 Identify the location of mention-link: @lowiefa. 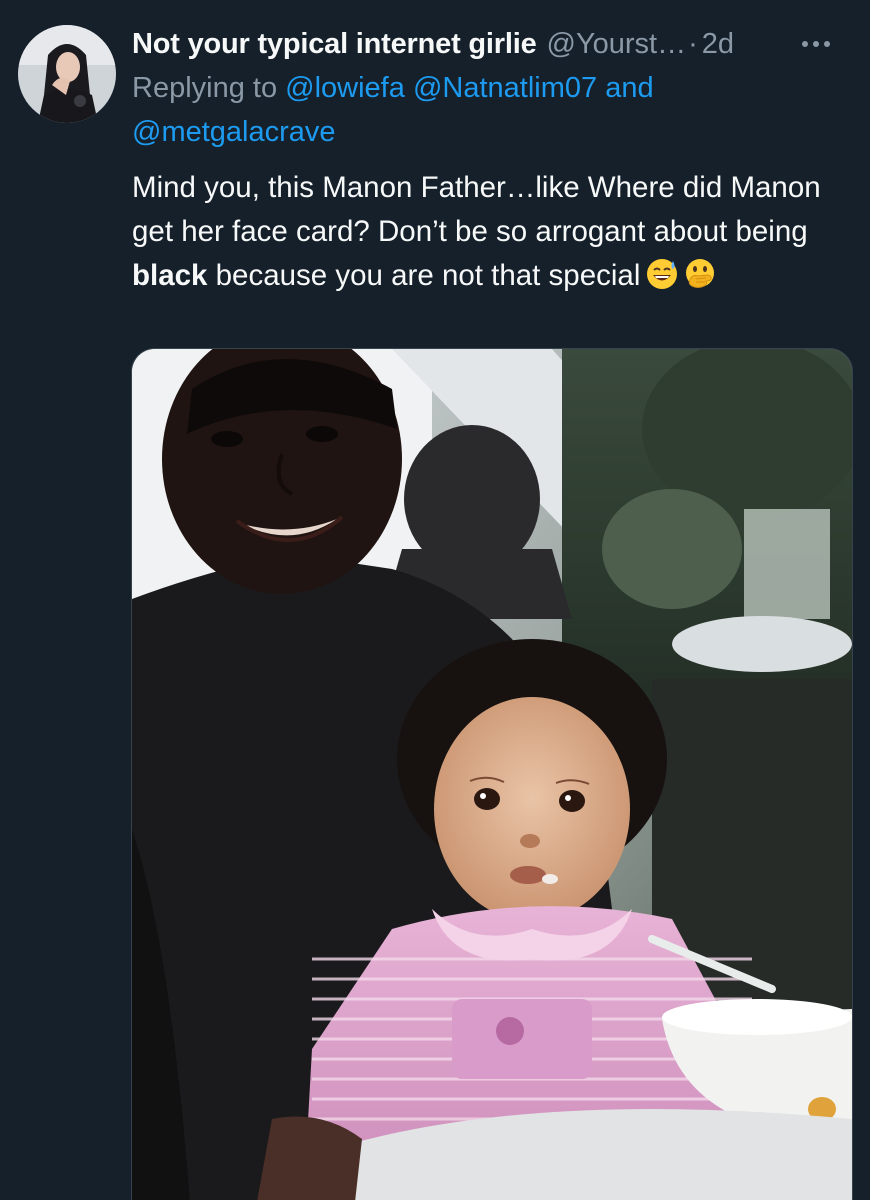
(345, 88).